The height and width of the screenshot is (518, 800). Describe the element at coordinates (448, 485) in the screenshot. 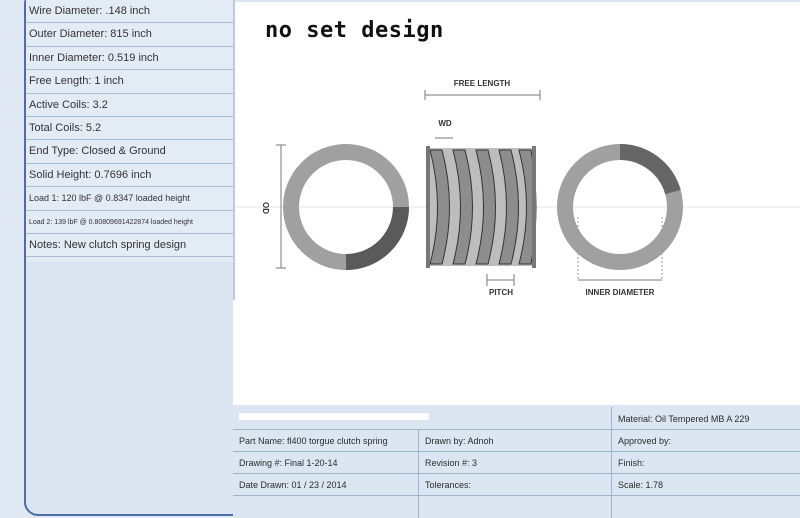

I see `tolerances-field: Tolerances:` at that location.